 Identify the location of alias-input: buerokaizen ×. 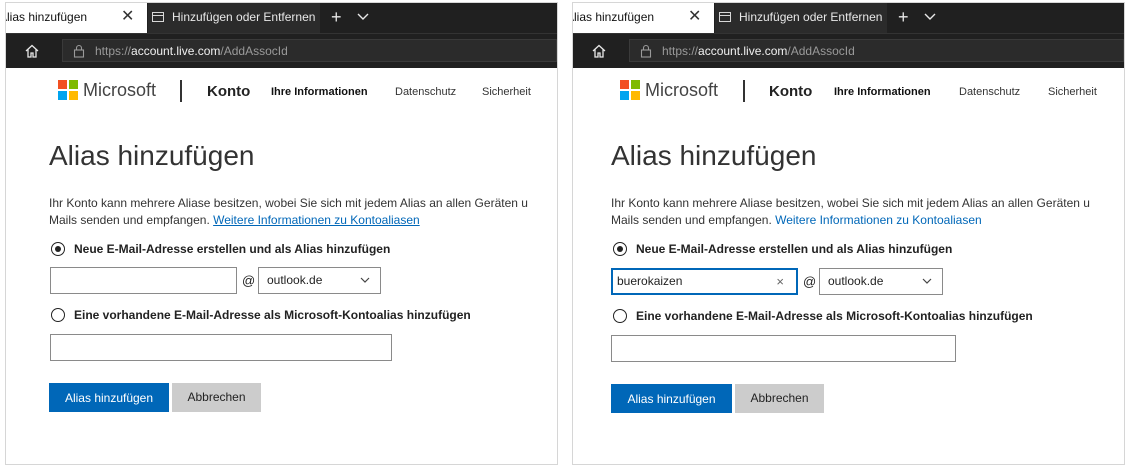
(704, 281).